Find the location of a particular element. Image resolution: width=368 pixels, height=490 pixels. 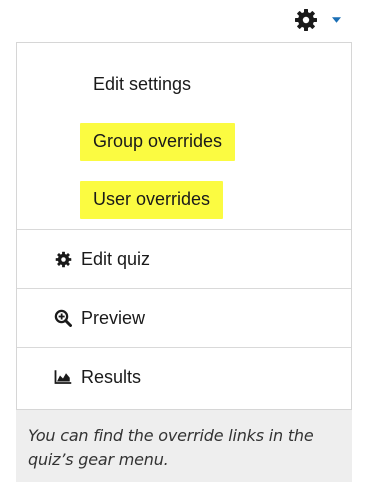

gear-menu-trigger is located at coordinates (327, 20).